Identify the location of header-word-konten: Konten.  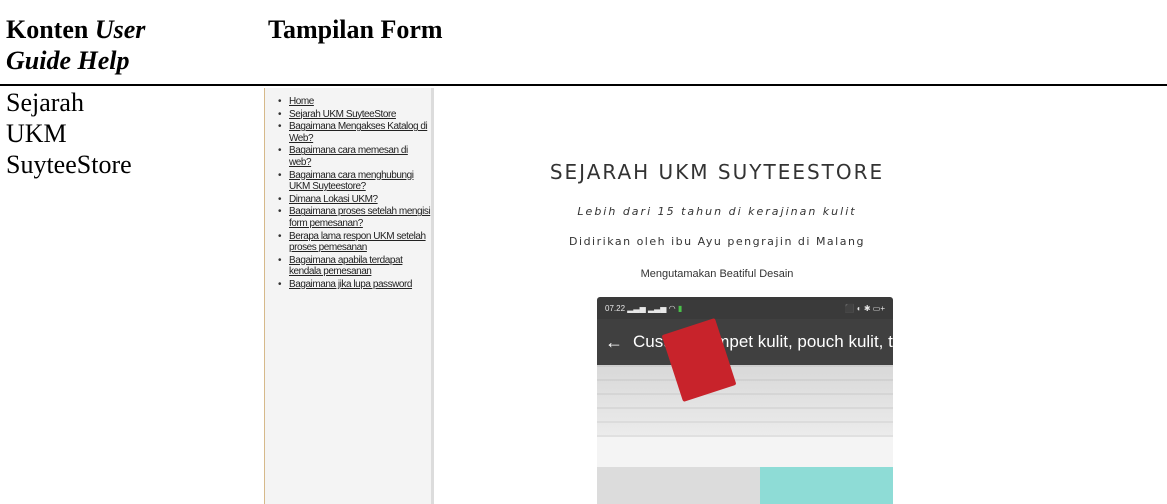
(47, 29).